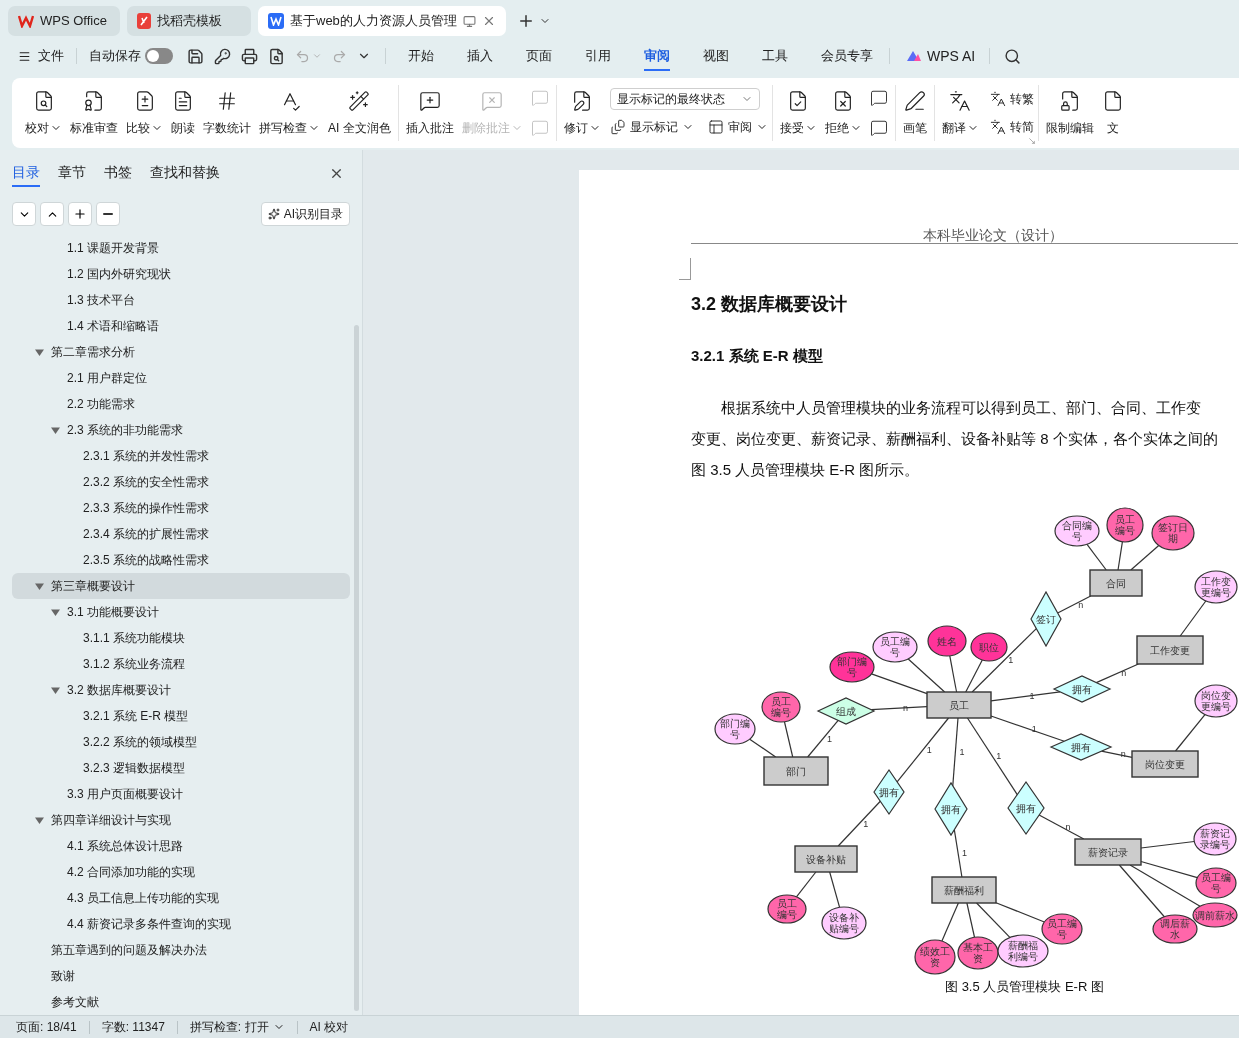 This screenshot has height=1038, width=1239. I want to click on comment-plus-icon, so click(429, 100).